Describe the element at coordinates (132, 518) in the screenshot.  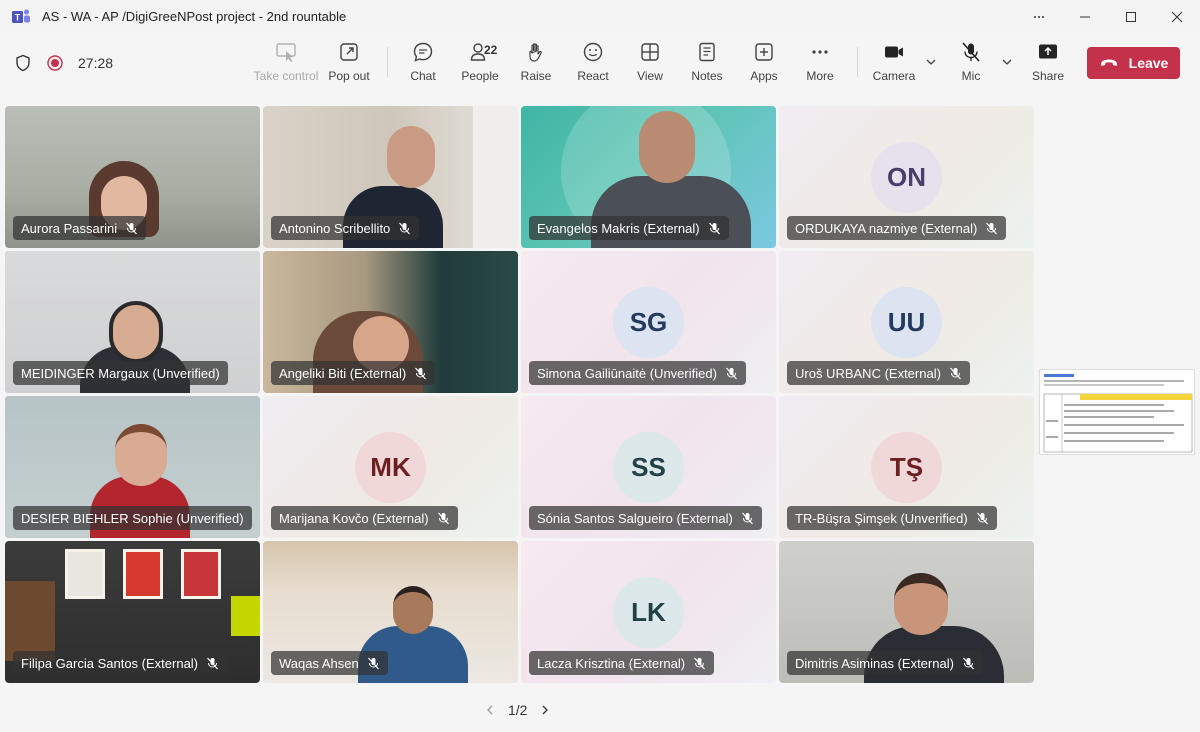
I see `participant-name-tag: DESIER BIEHLER Sophie (Unverified)` at that location.